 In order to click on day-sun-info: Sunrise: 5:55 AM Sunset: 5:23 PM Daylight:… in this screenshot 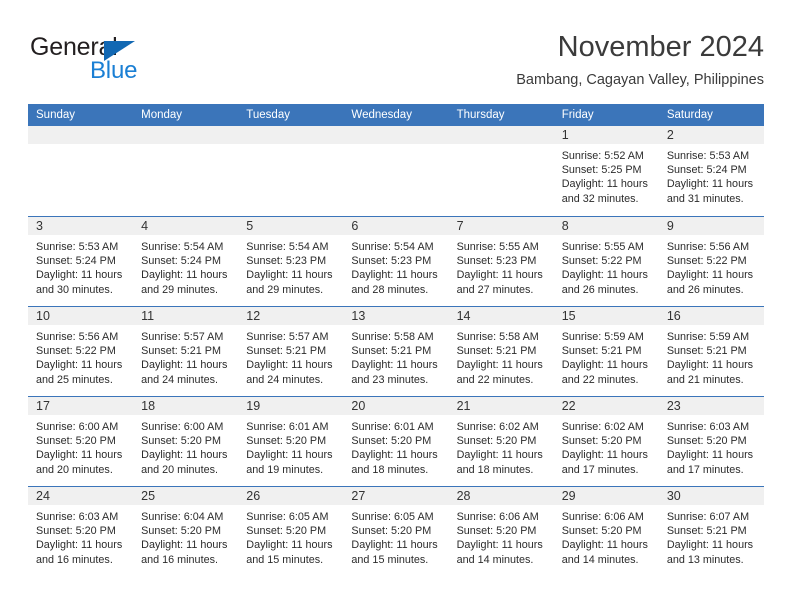, I will do `click(501, 266)`.